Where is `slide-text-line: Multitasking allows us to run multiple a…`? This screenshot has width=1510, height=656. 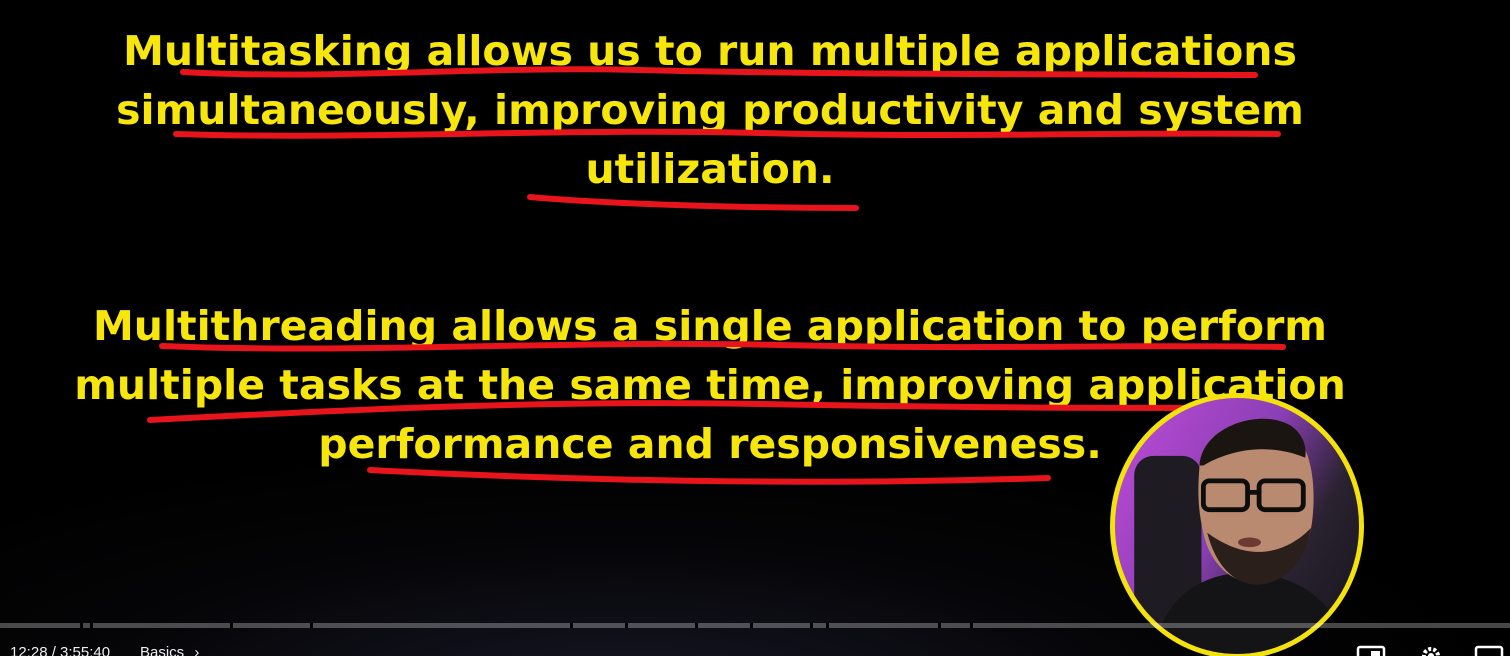 slide-text-line: Multitasking allows us to run multiple a… is located at coordinates (710, 51).